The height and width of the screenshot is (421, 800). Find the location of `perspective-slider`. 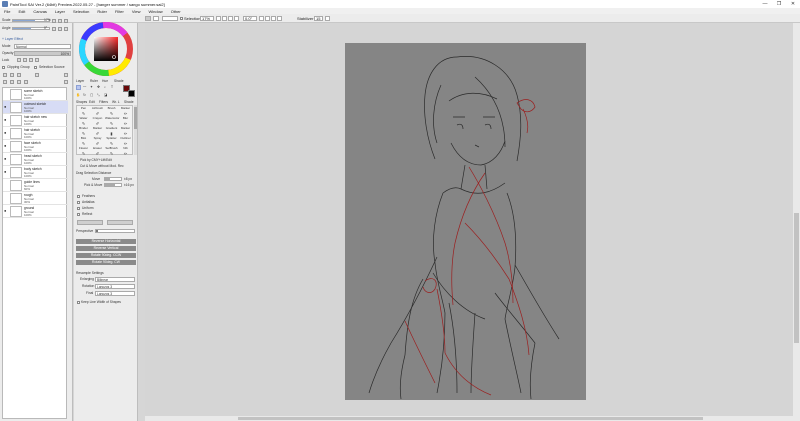

perspective-slider is located at coordinates (115, 231).